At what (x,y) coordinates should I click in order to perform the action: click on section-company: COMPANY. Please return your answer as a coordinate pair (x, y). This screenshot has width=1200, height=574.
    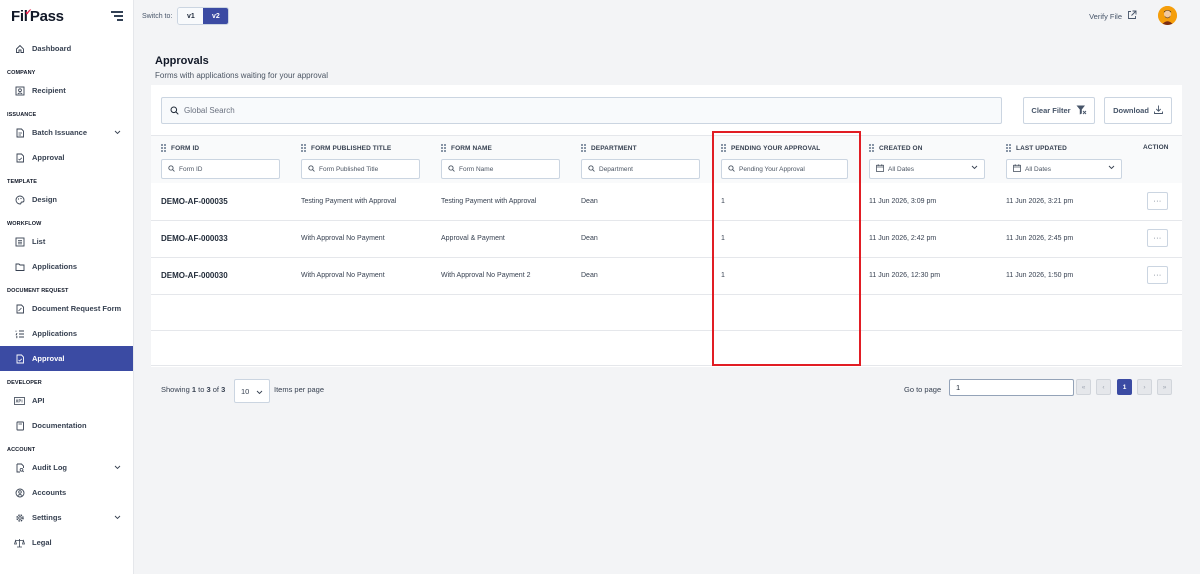
    Looking at the image, I should click on (21, 73).